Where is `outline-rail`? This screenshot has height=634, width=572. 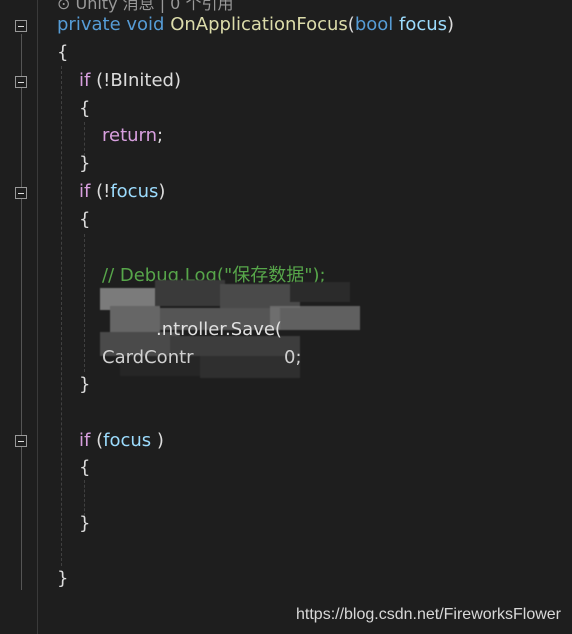 outline-rail is located at coordinates (21, 312).